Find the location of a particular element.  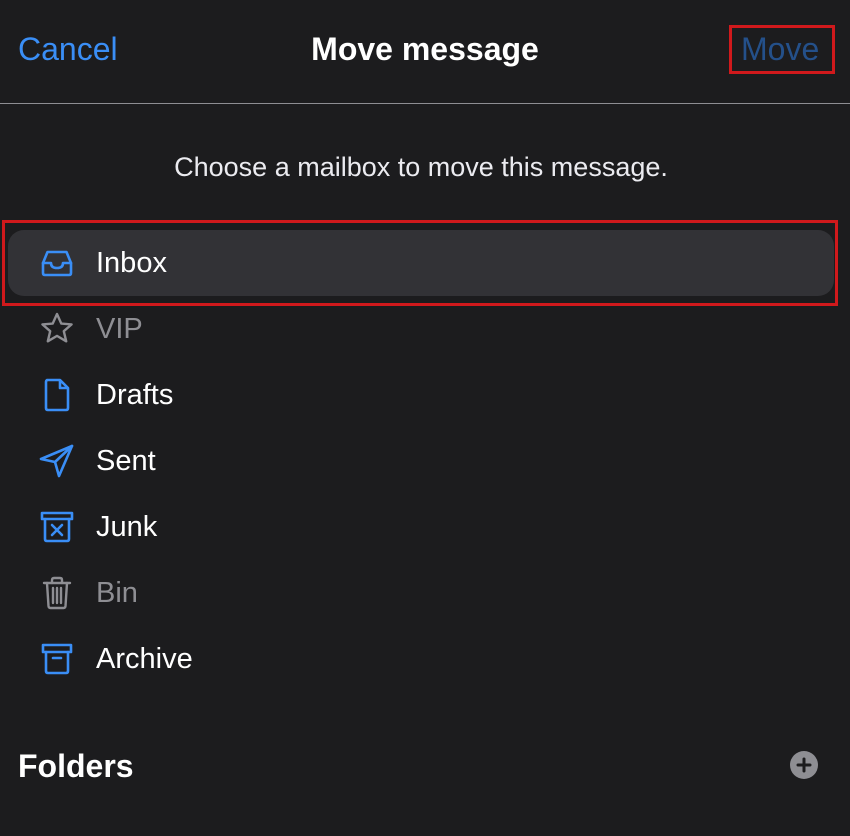

mailbox-label-drafts: Drafts is located at coordinates (135, 395).